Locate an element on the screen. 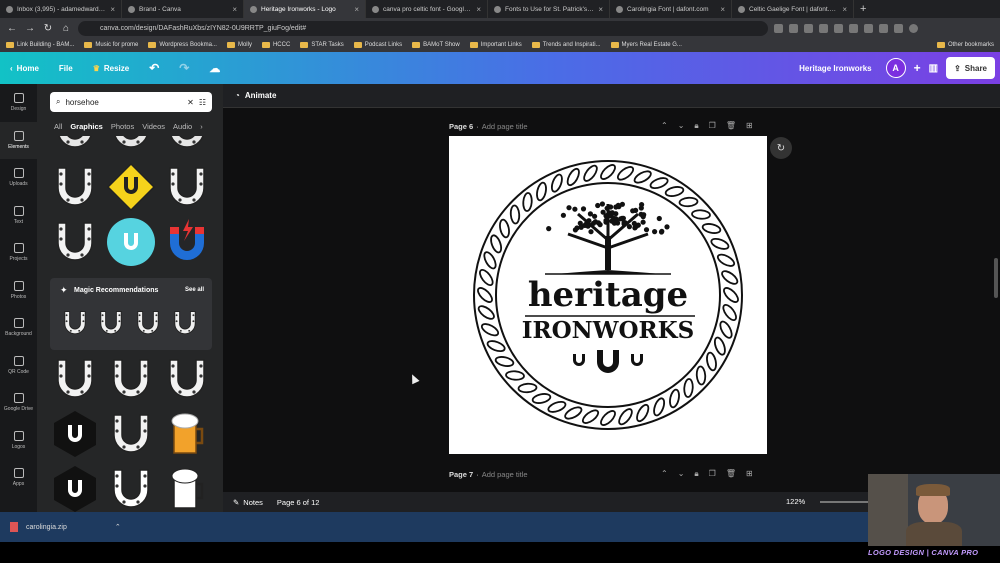 The image size is (1000, 563). rail-item: Background is located at coordinates (18, 328).